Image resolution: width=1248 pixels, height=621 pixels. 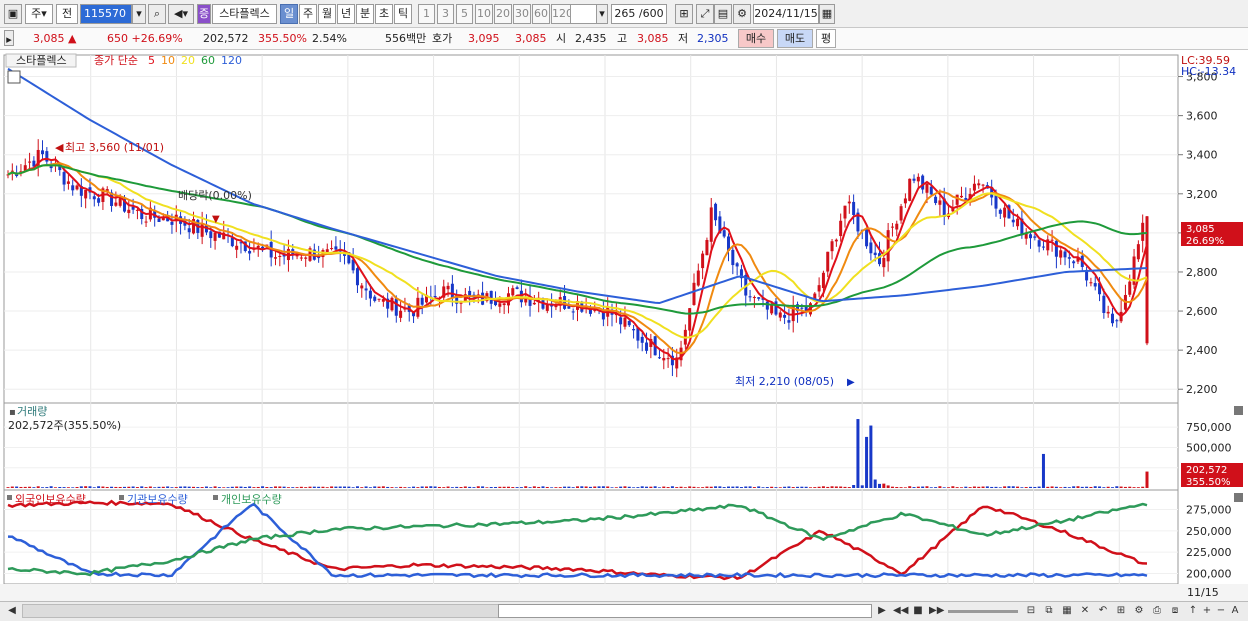 What do you see at coordinates (1121, 611) in the screenshot?
I see `ruler-icon: ⊞` at bounding box center [1121, 611].